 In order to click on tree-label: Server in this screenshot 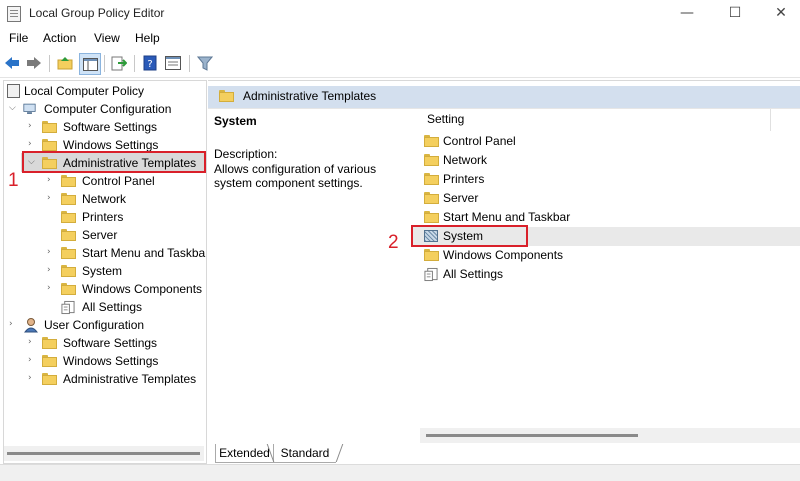, I will do `click(100, 235)`.